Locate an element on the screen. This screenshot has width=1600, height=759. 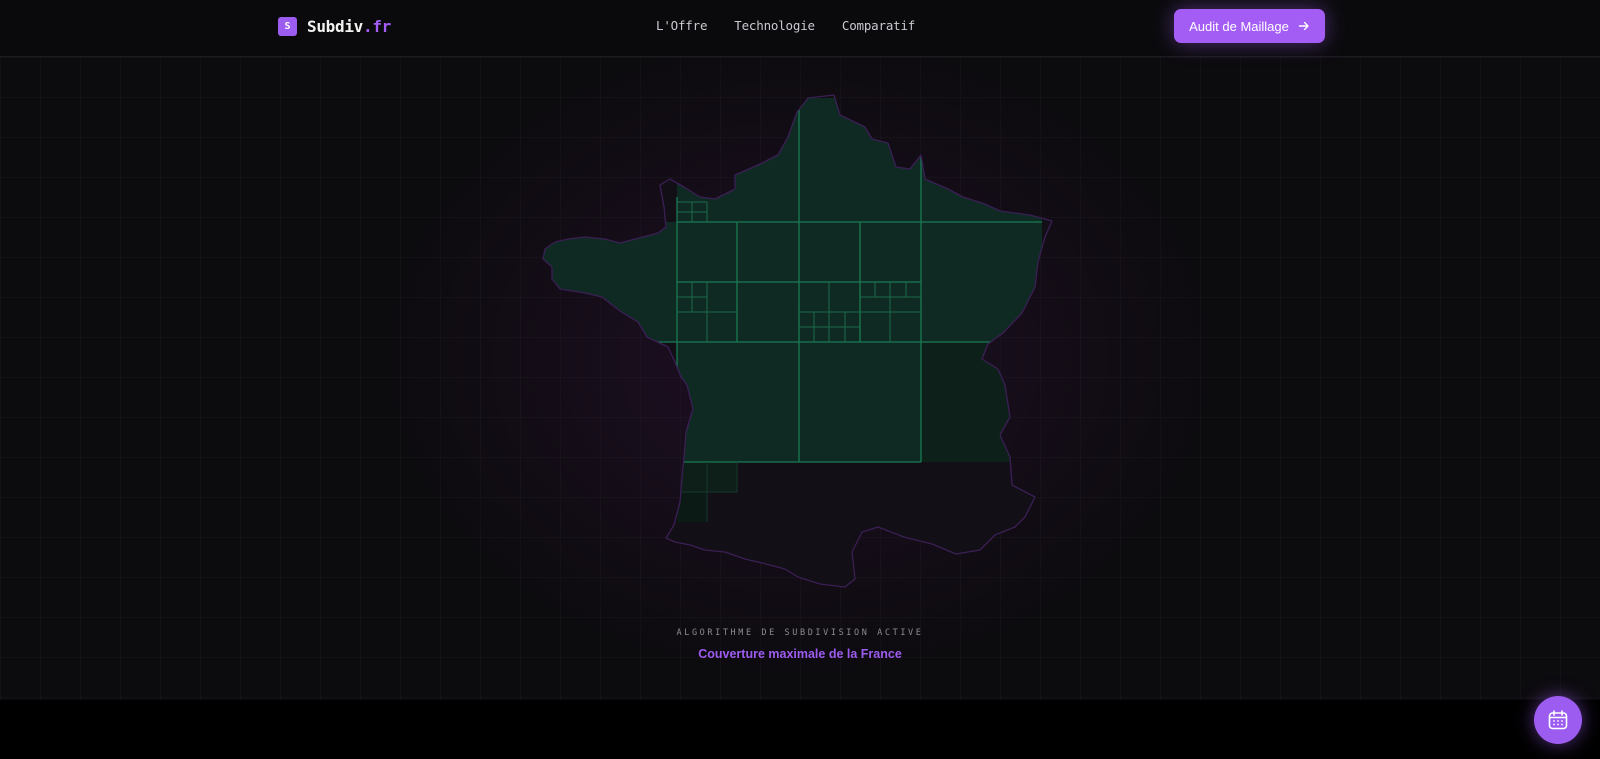
audit-button-label: Audit de Maillage is located at coordinates (1239, 26).